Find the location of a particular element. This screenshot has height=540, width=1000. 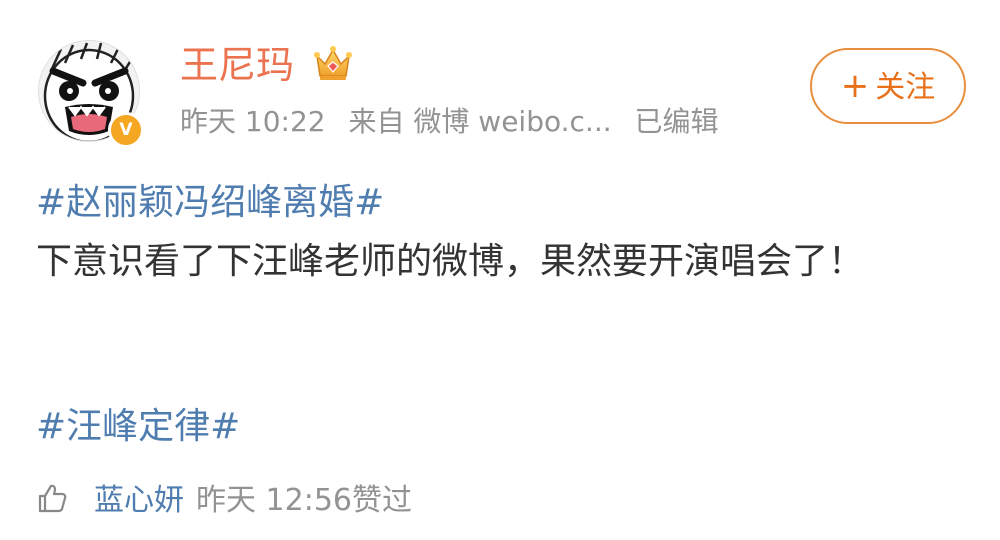

like-row: 蓝心妍 昨天 12:56赞过 is located at coordinates (224, 501).